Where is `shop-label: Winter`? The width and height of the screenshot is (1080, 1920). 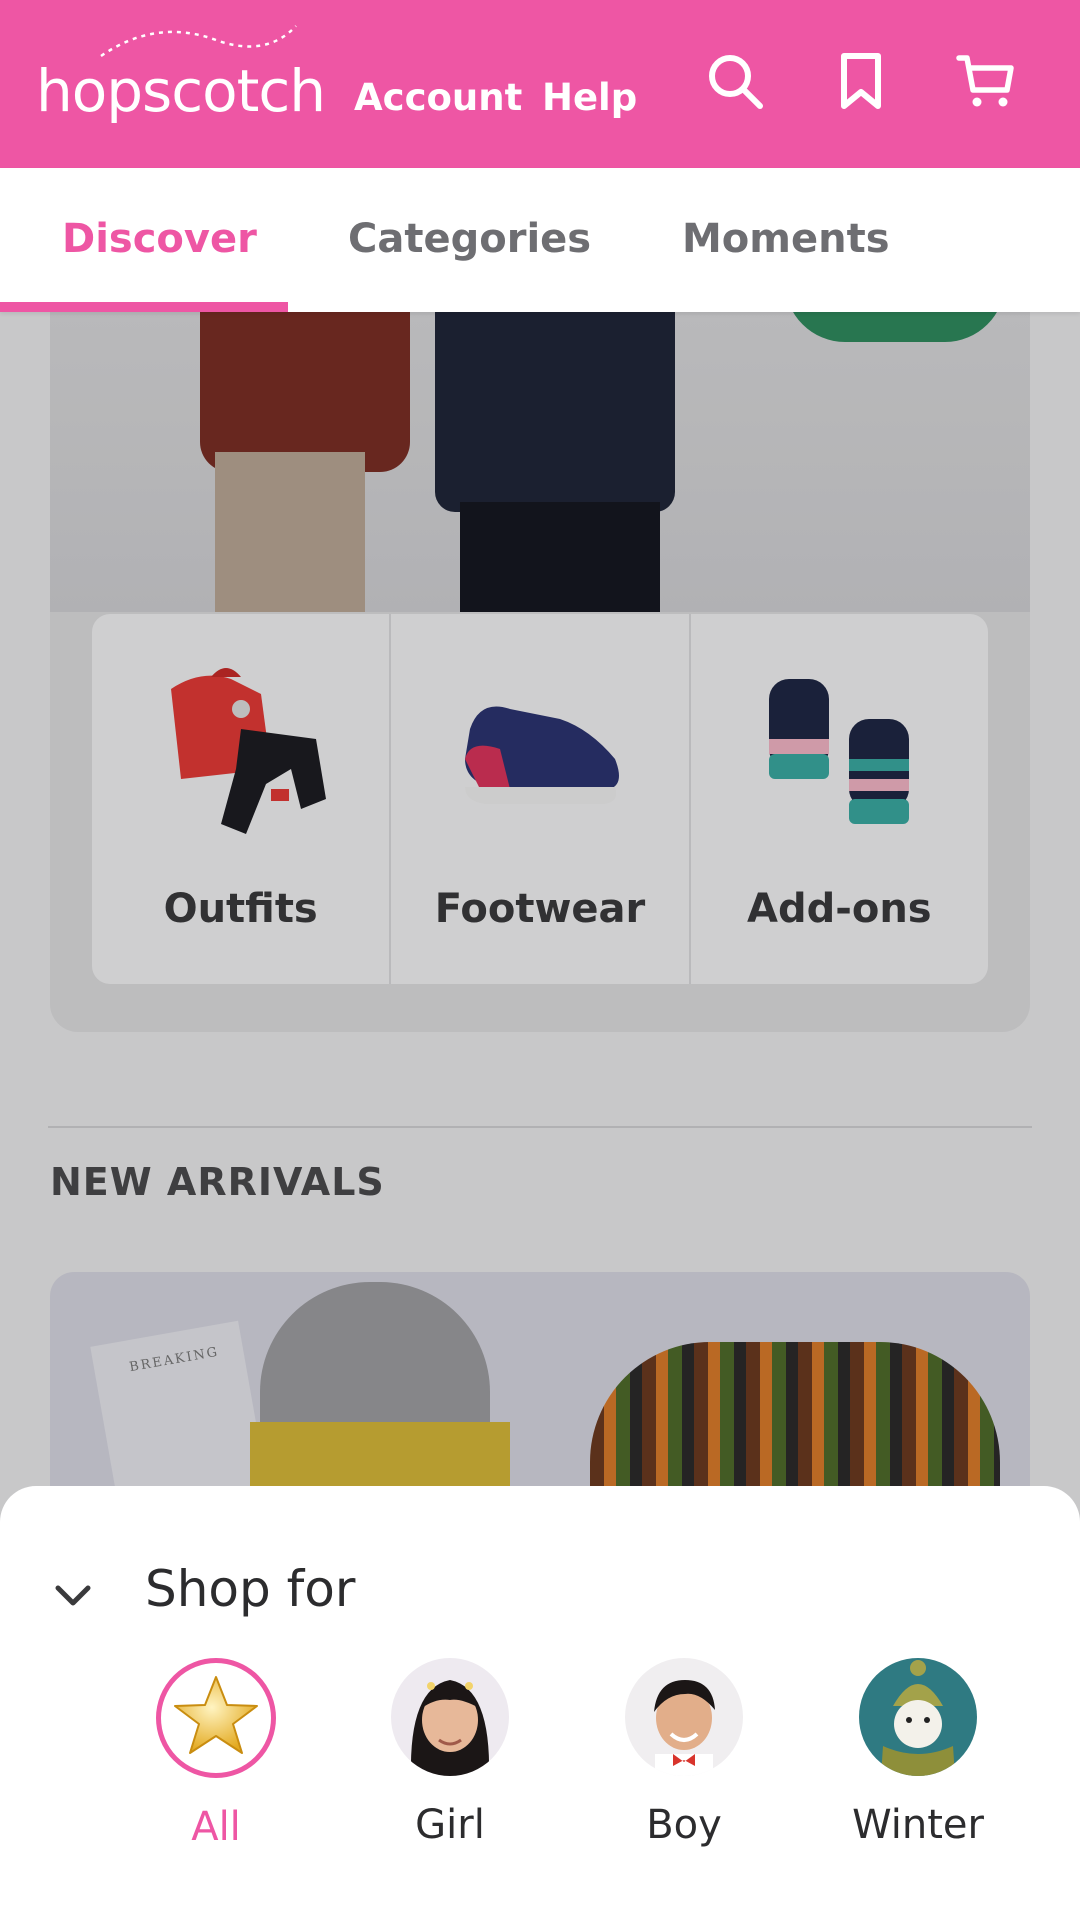 shop-label: Winter is located at coordinates (918, 1825).